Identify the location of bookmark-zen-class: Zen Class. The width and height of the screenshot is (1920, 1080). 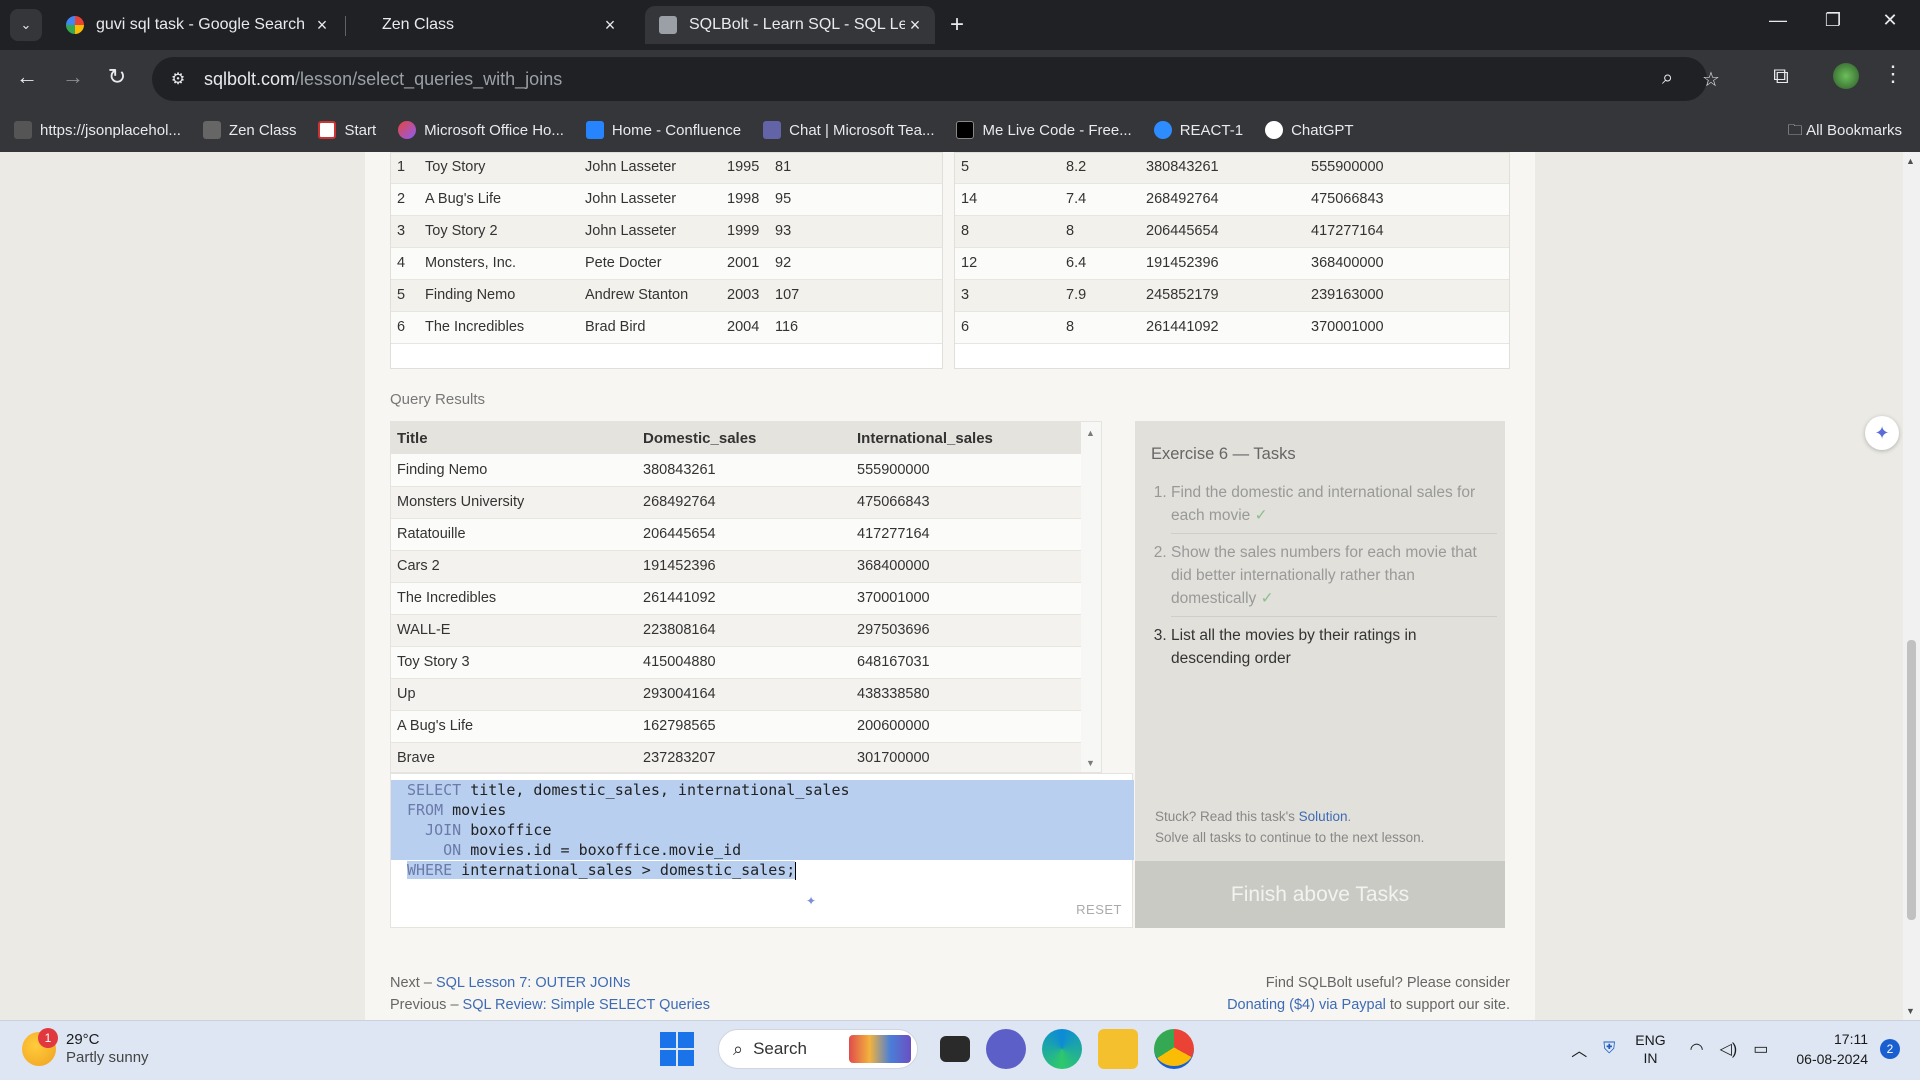
(249, 130).